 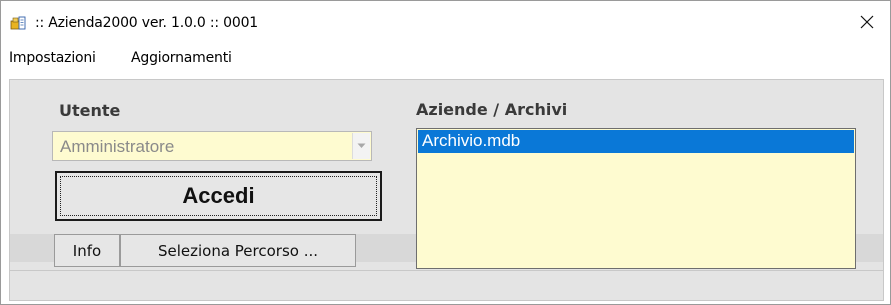 I want to click on list-item: Archivio.mdb, so click(x=636, y=141).